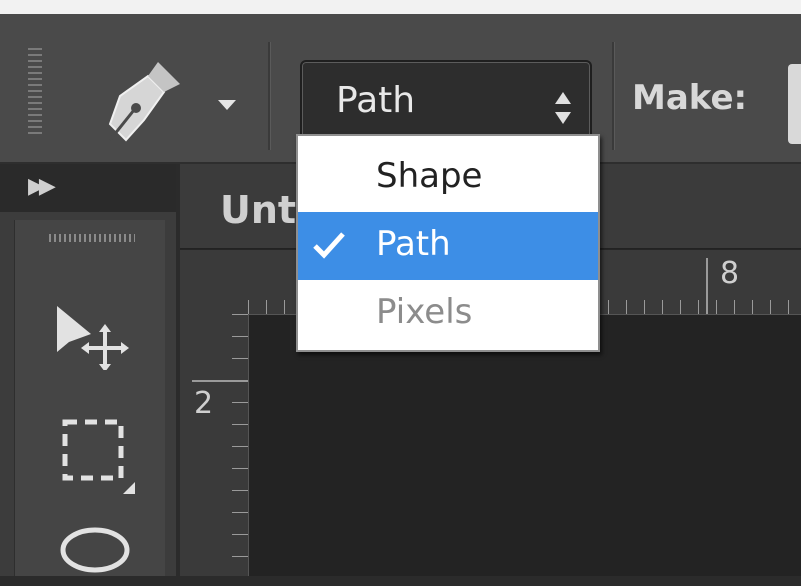  Describe the element at coordinates (690, 98) in the screenshot. I see `make-label: Make:` at that location.